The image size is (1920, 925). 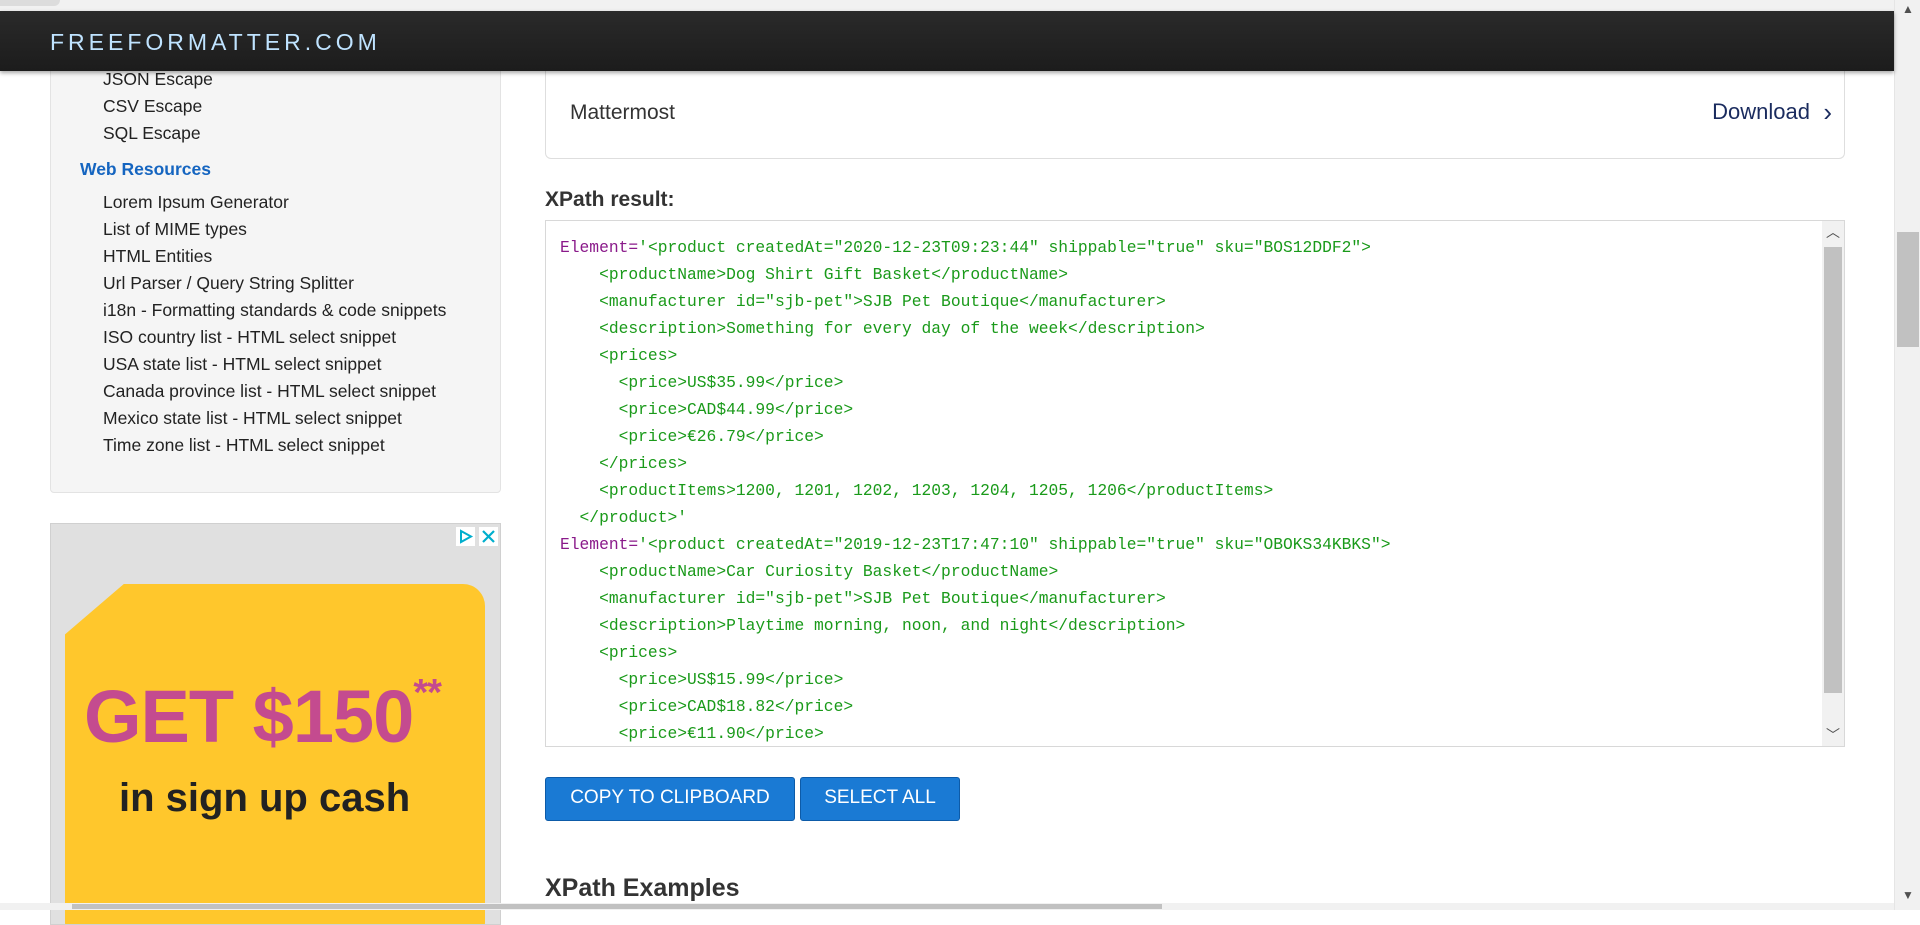 I want to click on ad-subline: in sign up cash, so click(x=265, y=798).